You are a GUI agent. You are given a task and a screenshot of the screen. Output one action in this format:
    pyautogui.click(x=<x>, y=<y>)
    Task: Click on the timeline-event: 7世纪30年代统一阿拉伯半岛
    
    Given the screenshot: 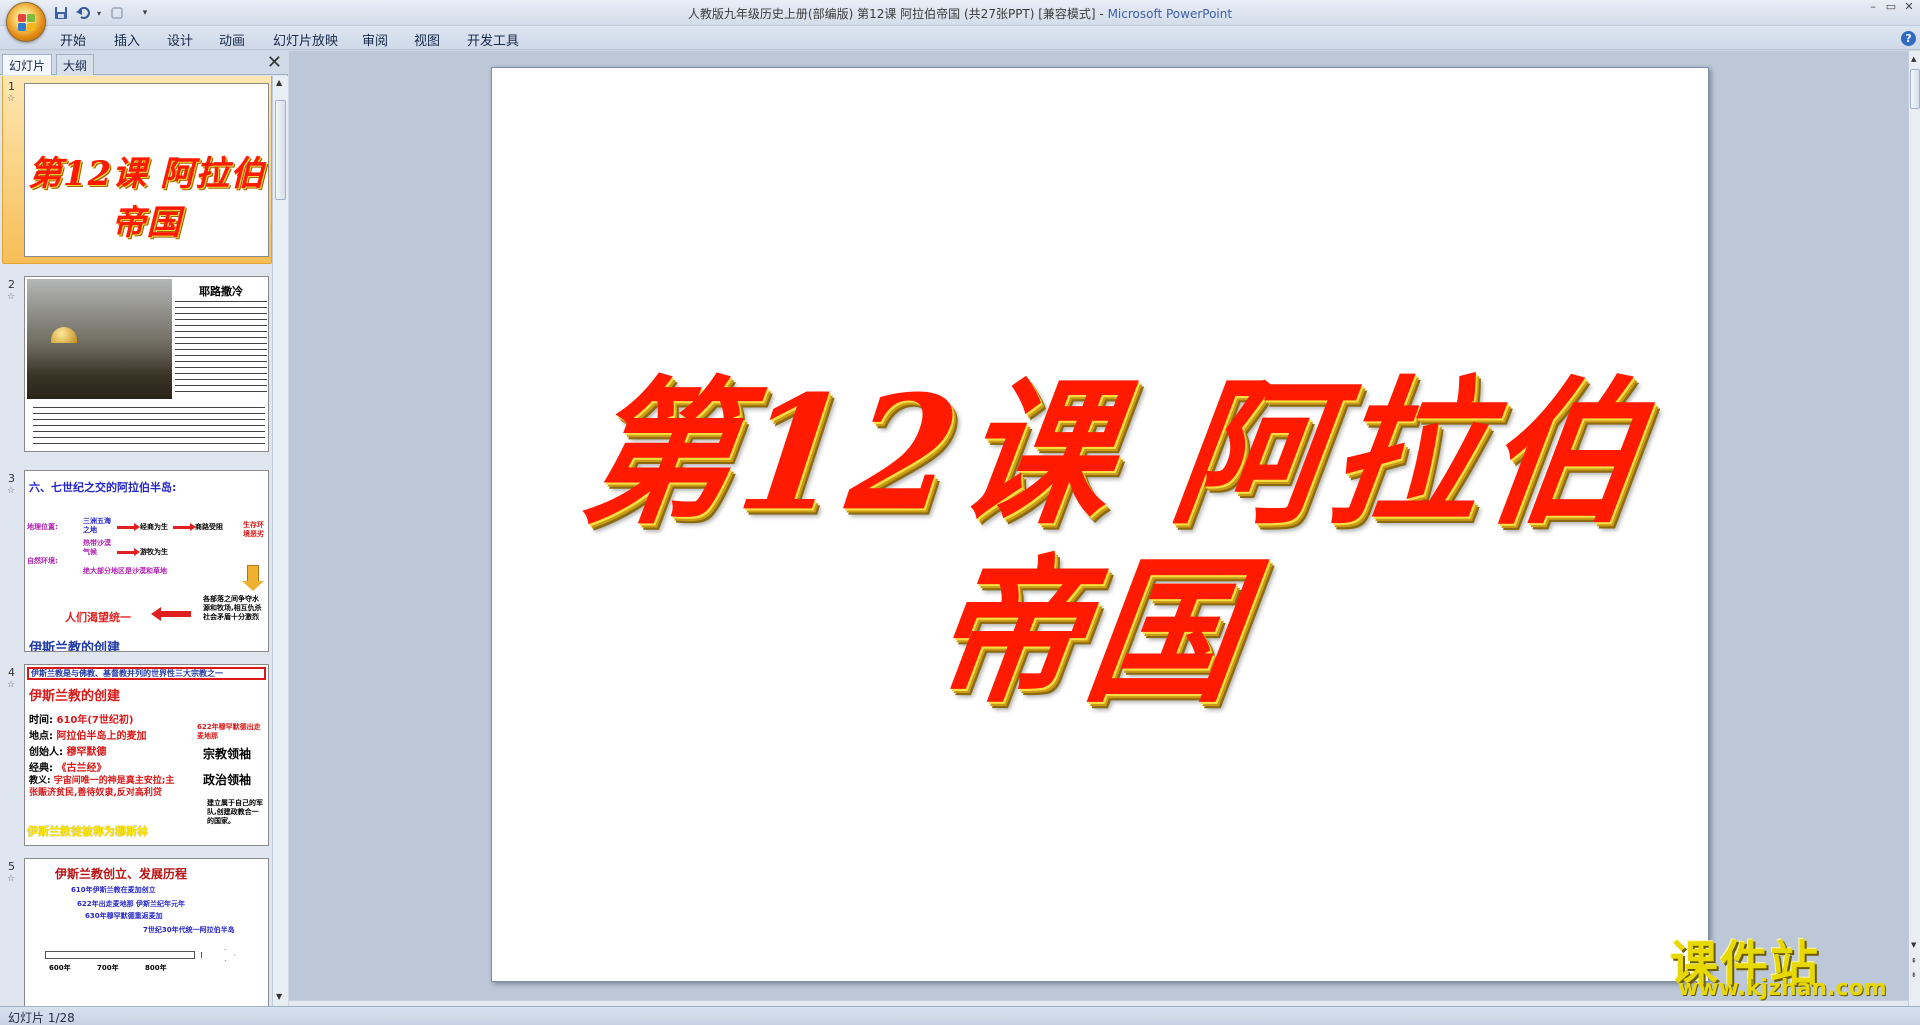 What is the action you would take?
    pyautogui.click(x=189, y=930)
    